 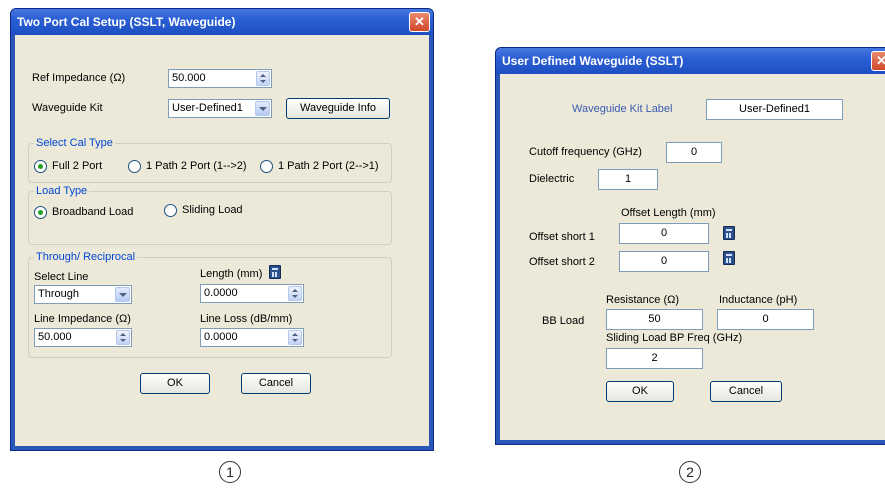 What do you see at coordinates (654, 358) in the screenshot?
I see `sliding-load-bp-freq-input: 2` at bounding box center [654, 358].